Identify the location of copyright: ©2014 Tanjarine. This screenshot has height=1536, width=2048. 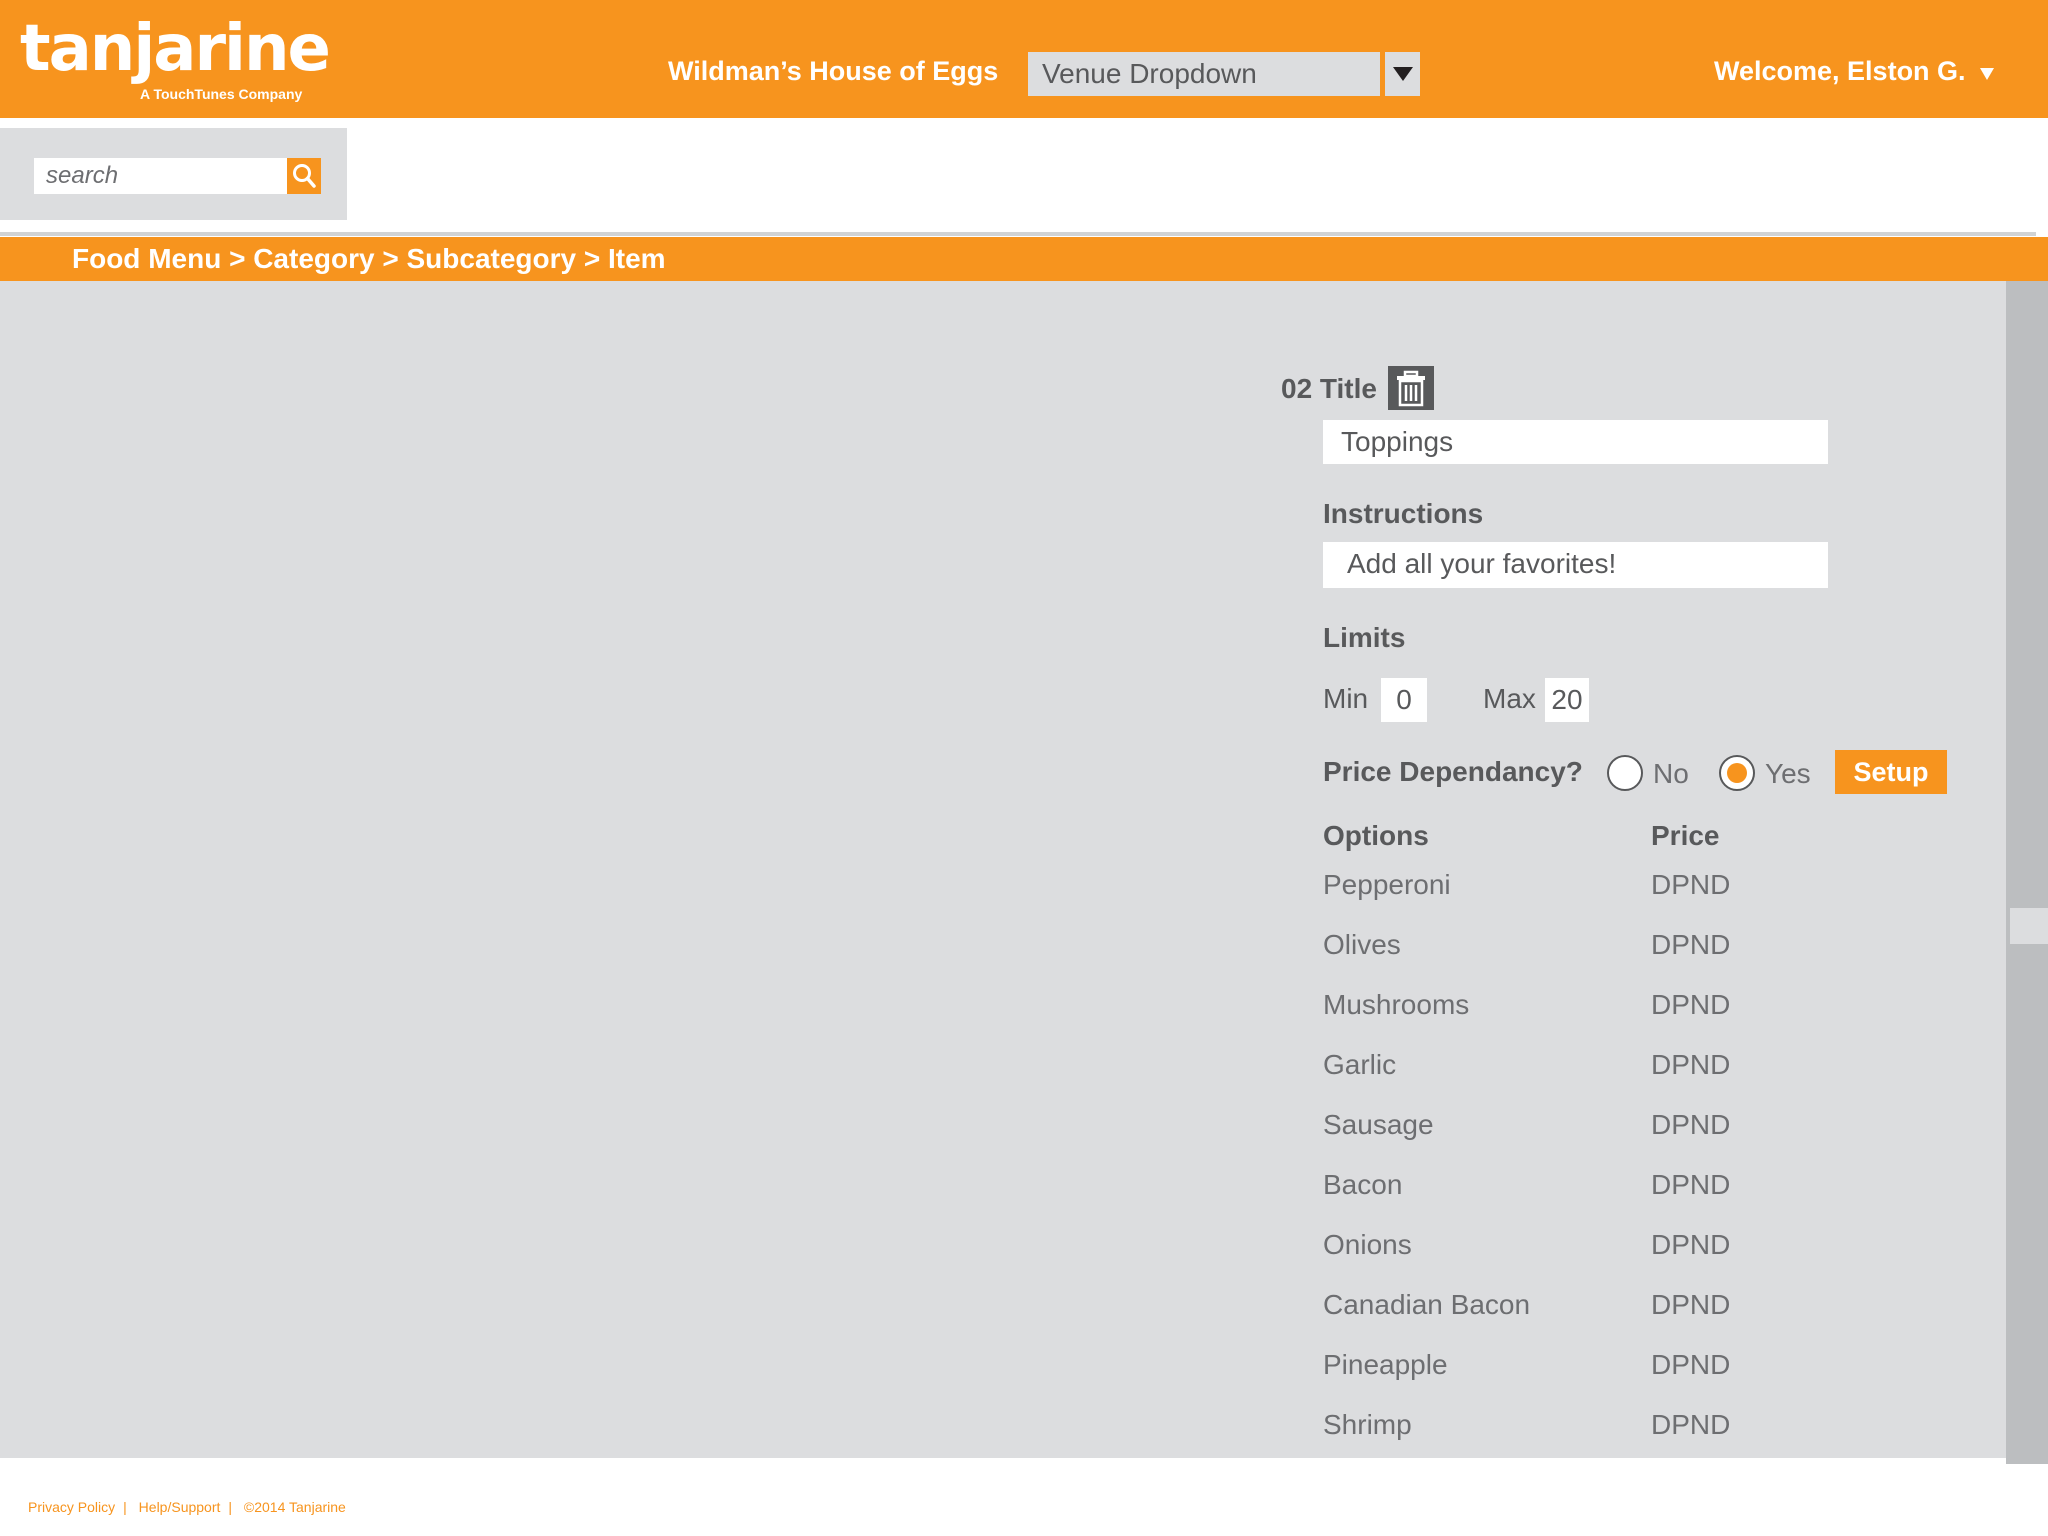
(294, 1507).